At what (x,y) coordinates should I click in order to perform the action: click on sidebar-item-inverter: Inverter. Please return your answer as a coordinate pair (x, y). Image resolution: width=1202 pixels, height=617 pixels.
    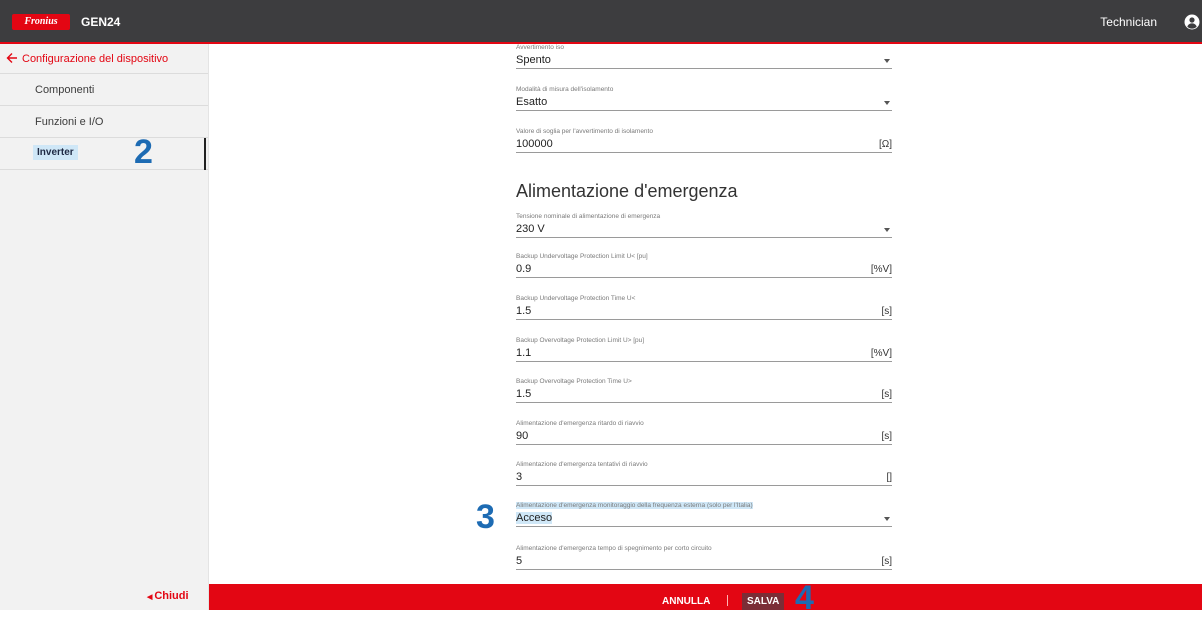
    Looking at the image, I should click on (104, 154).